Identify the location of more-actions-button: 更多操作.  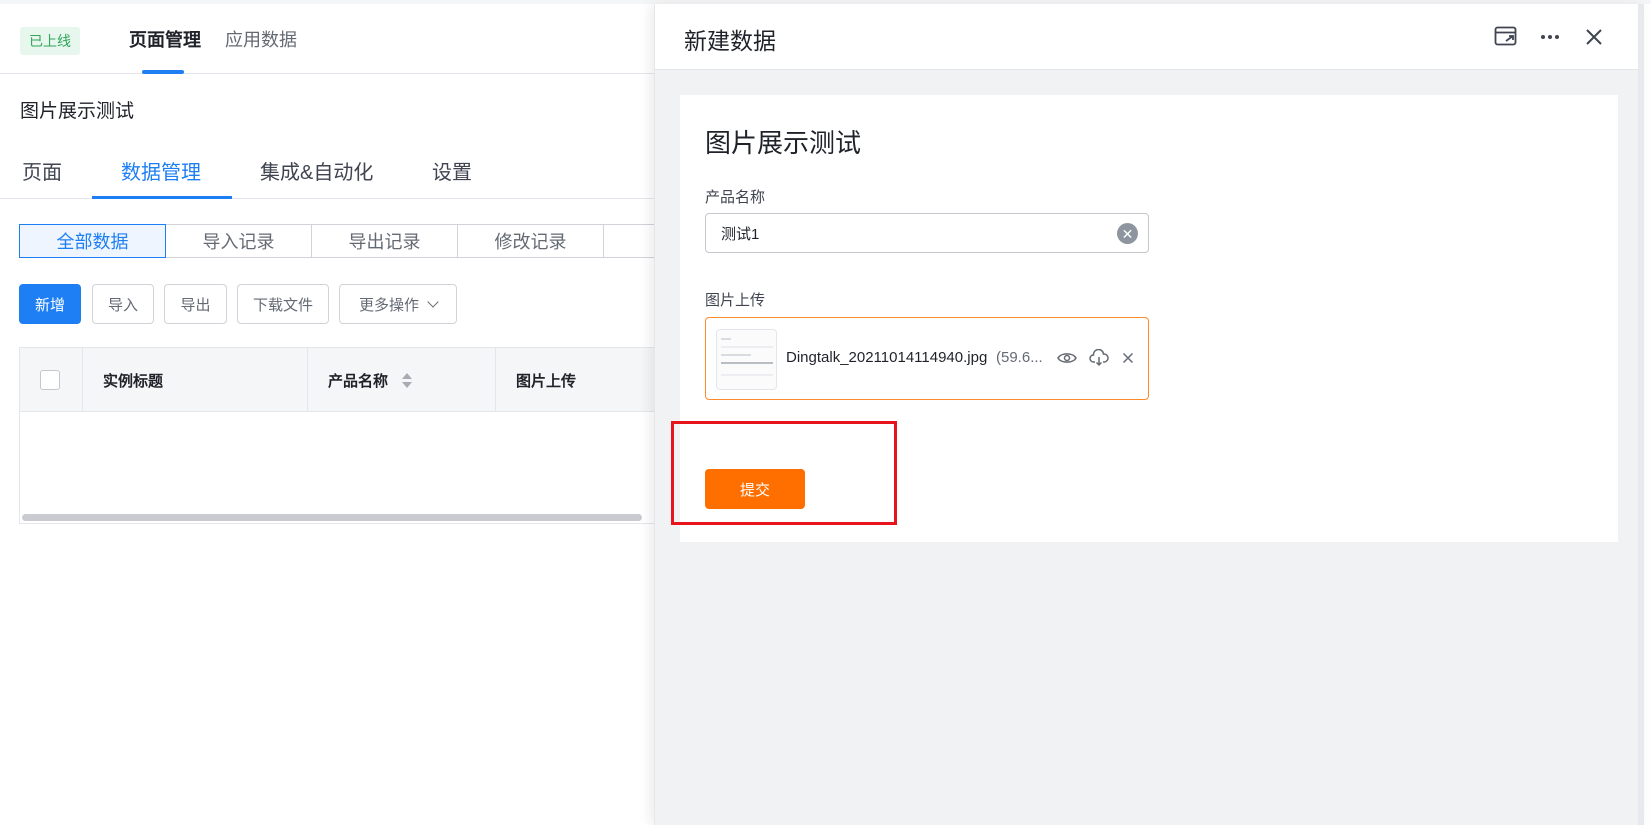
(398, 304).